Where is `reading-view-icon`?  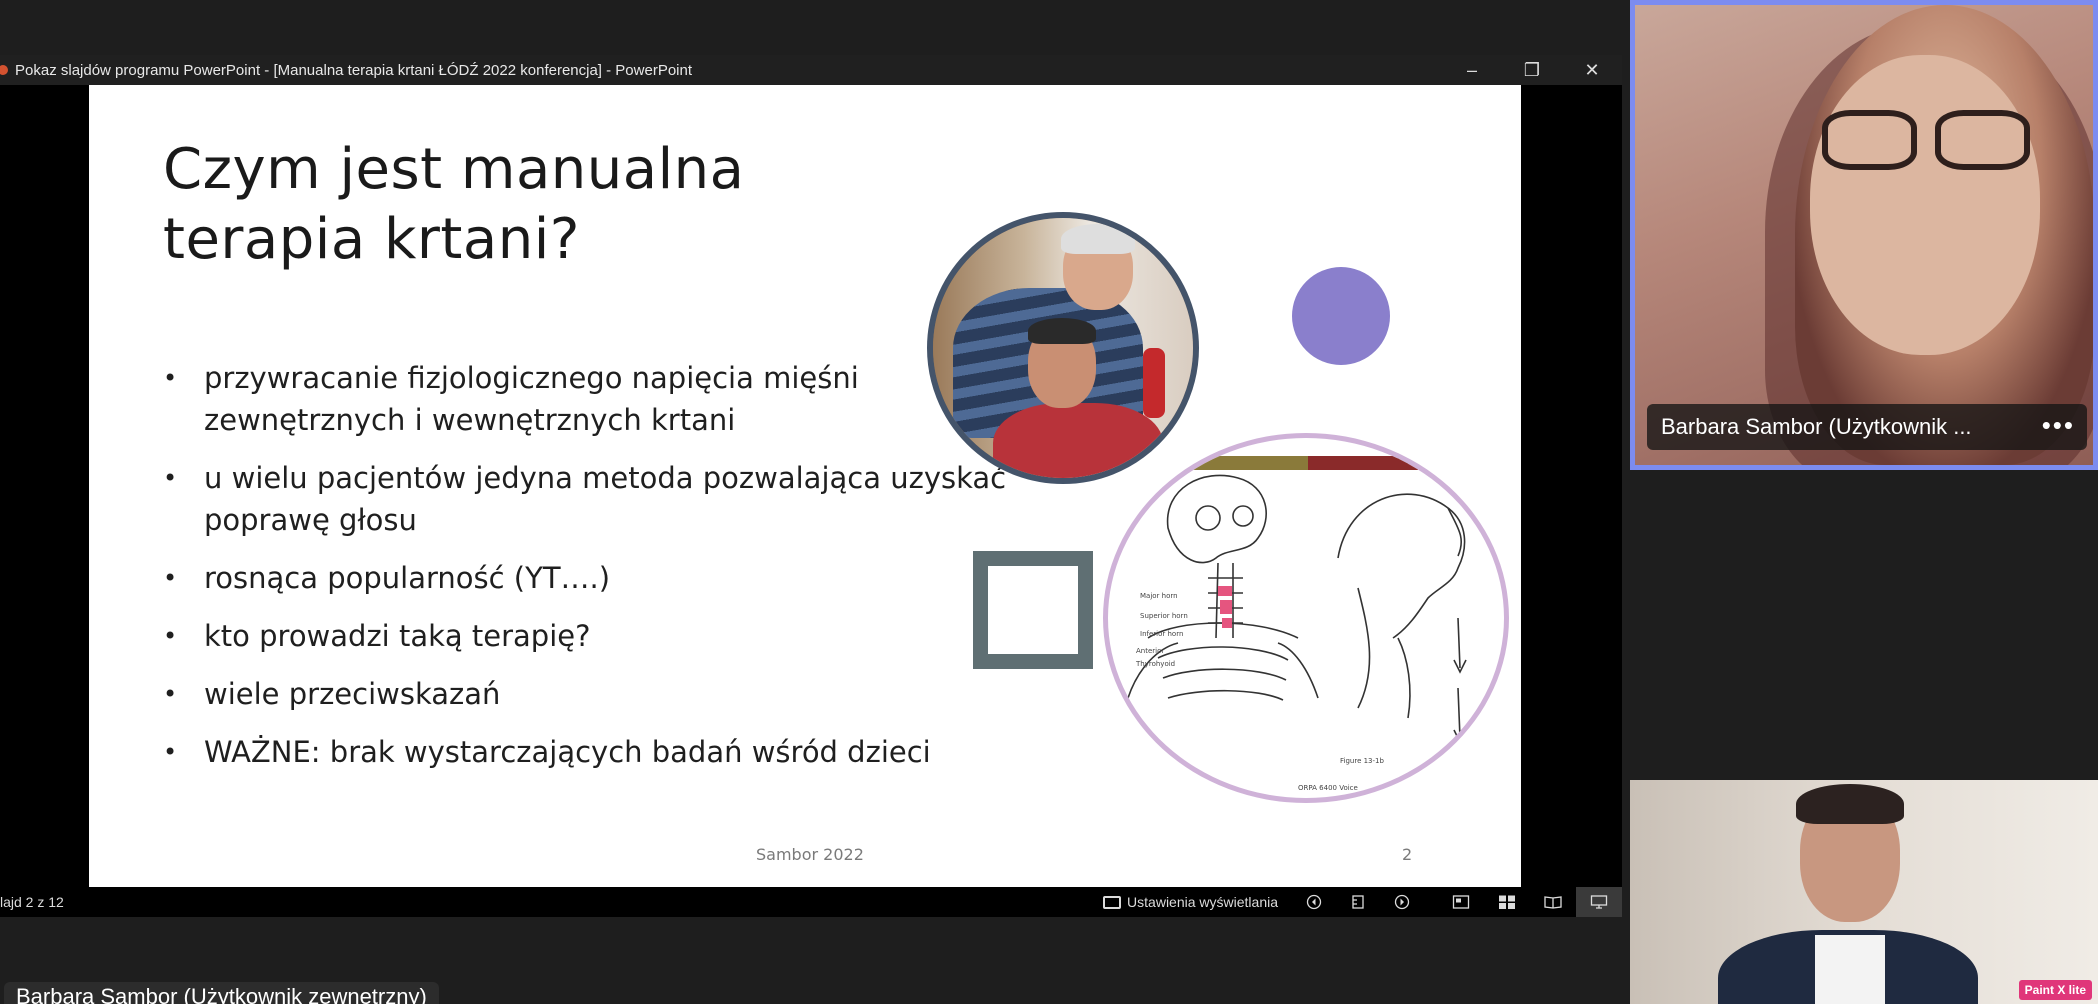
reading-view-icon is located at coordinates (1553, 902).